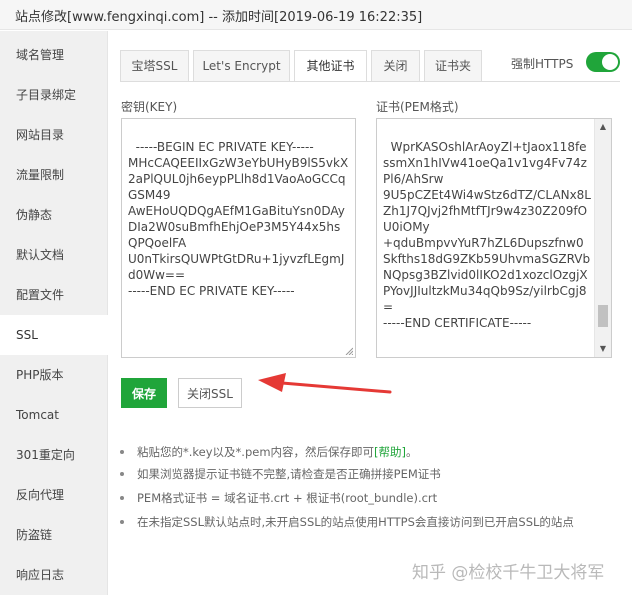 This screenshot has height=595, width=632. What do you see at coordinates (256, 452) in the screenshot?
I see `tip-text: 粘贴您的*.key以及*.pem内容，然后保存即可` at bounding box center [256, 452].